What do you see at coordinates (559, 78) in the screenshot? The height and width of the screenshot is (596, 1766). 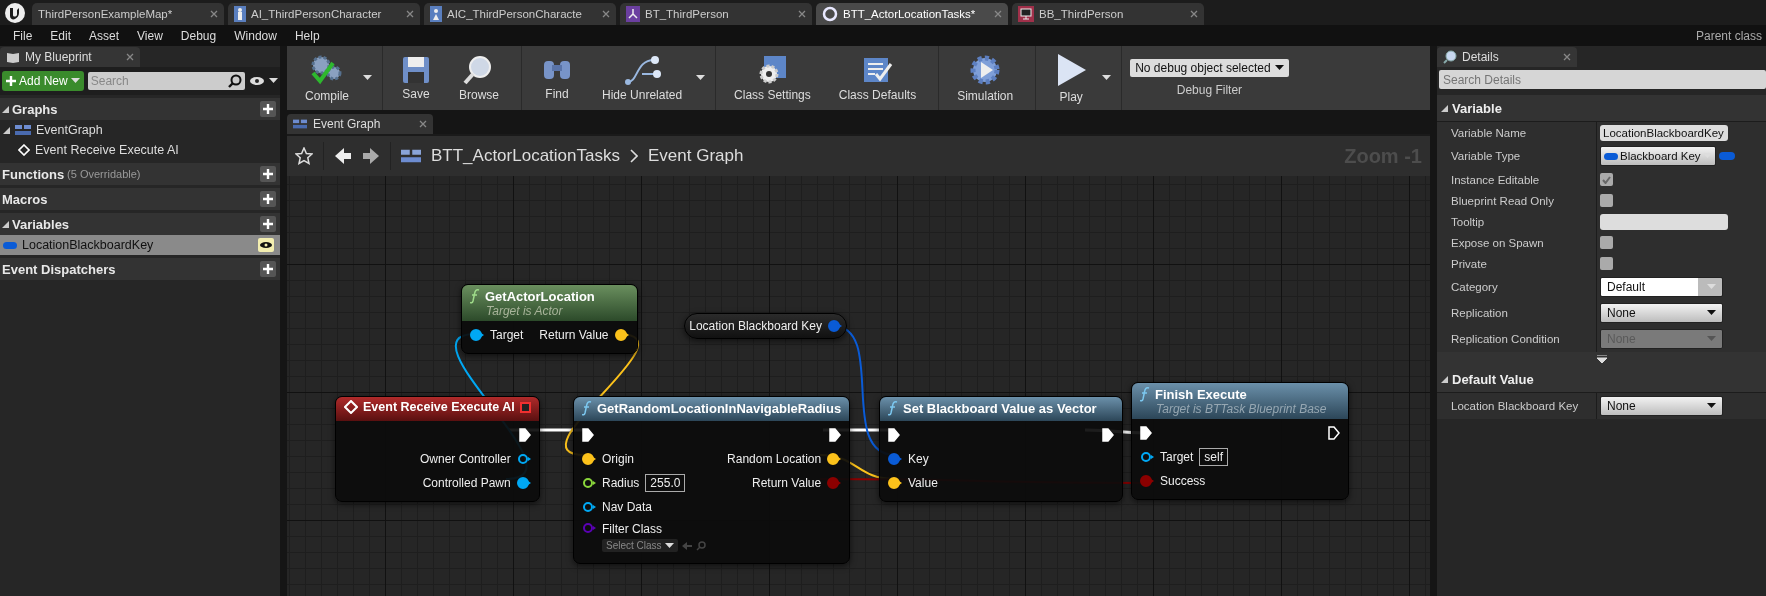 I see `toolbar-button: Find` at bounding box center [559, 78].